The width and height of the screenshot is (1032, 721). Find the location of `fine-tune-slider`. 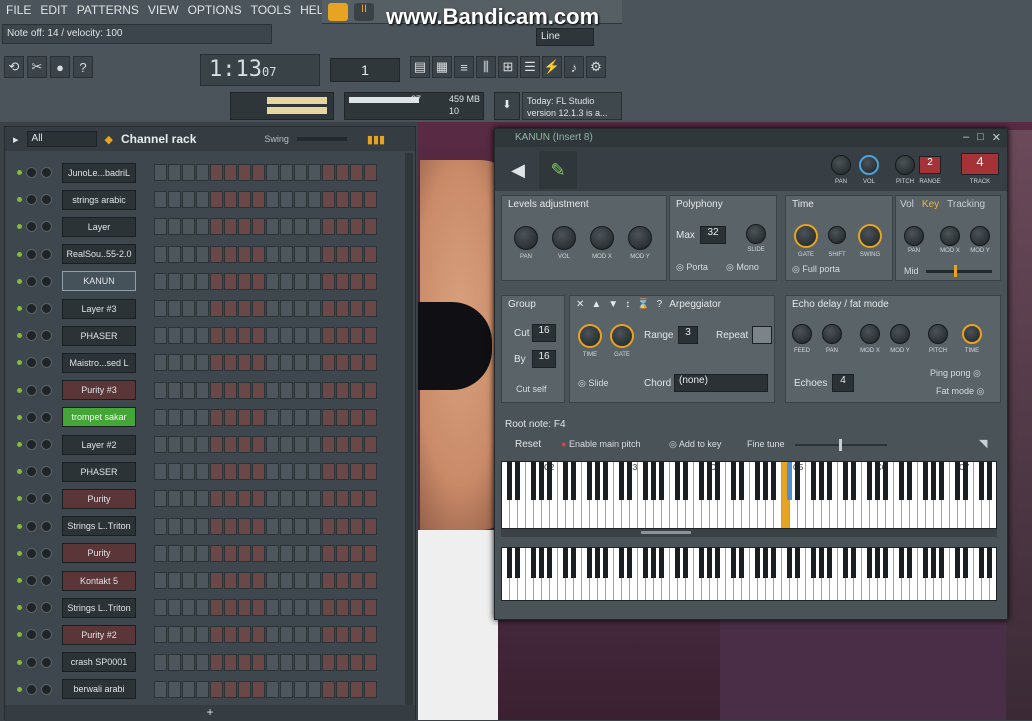

fine-tune-slider is located at coordinates (841, 445).